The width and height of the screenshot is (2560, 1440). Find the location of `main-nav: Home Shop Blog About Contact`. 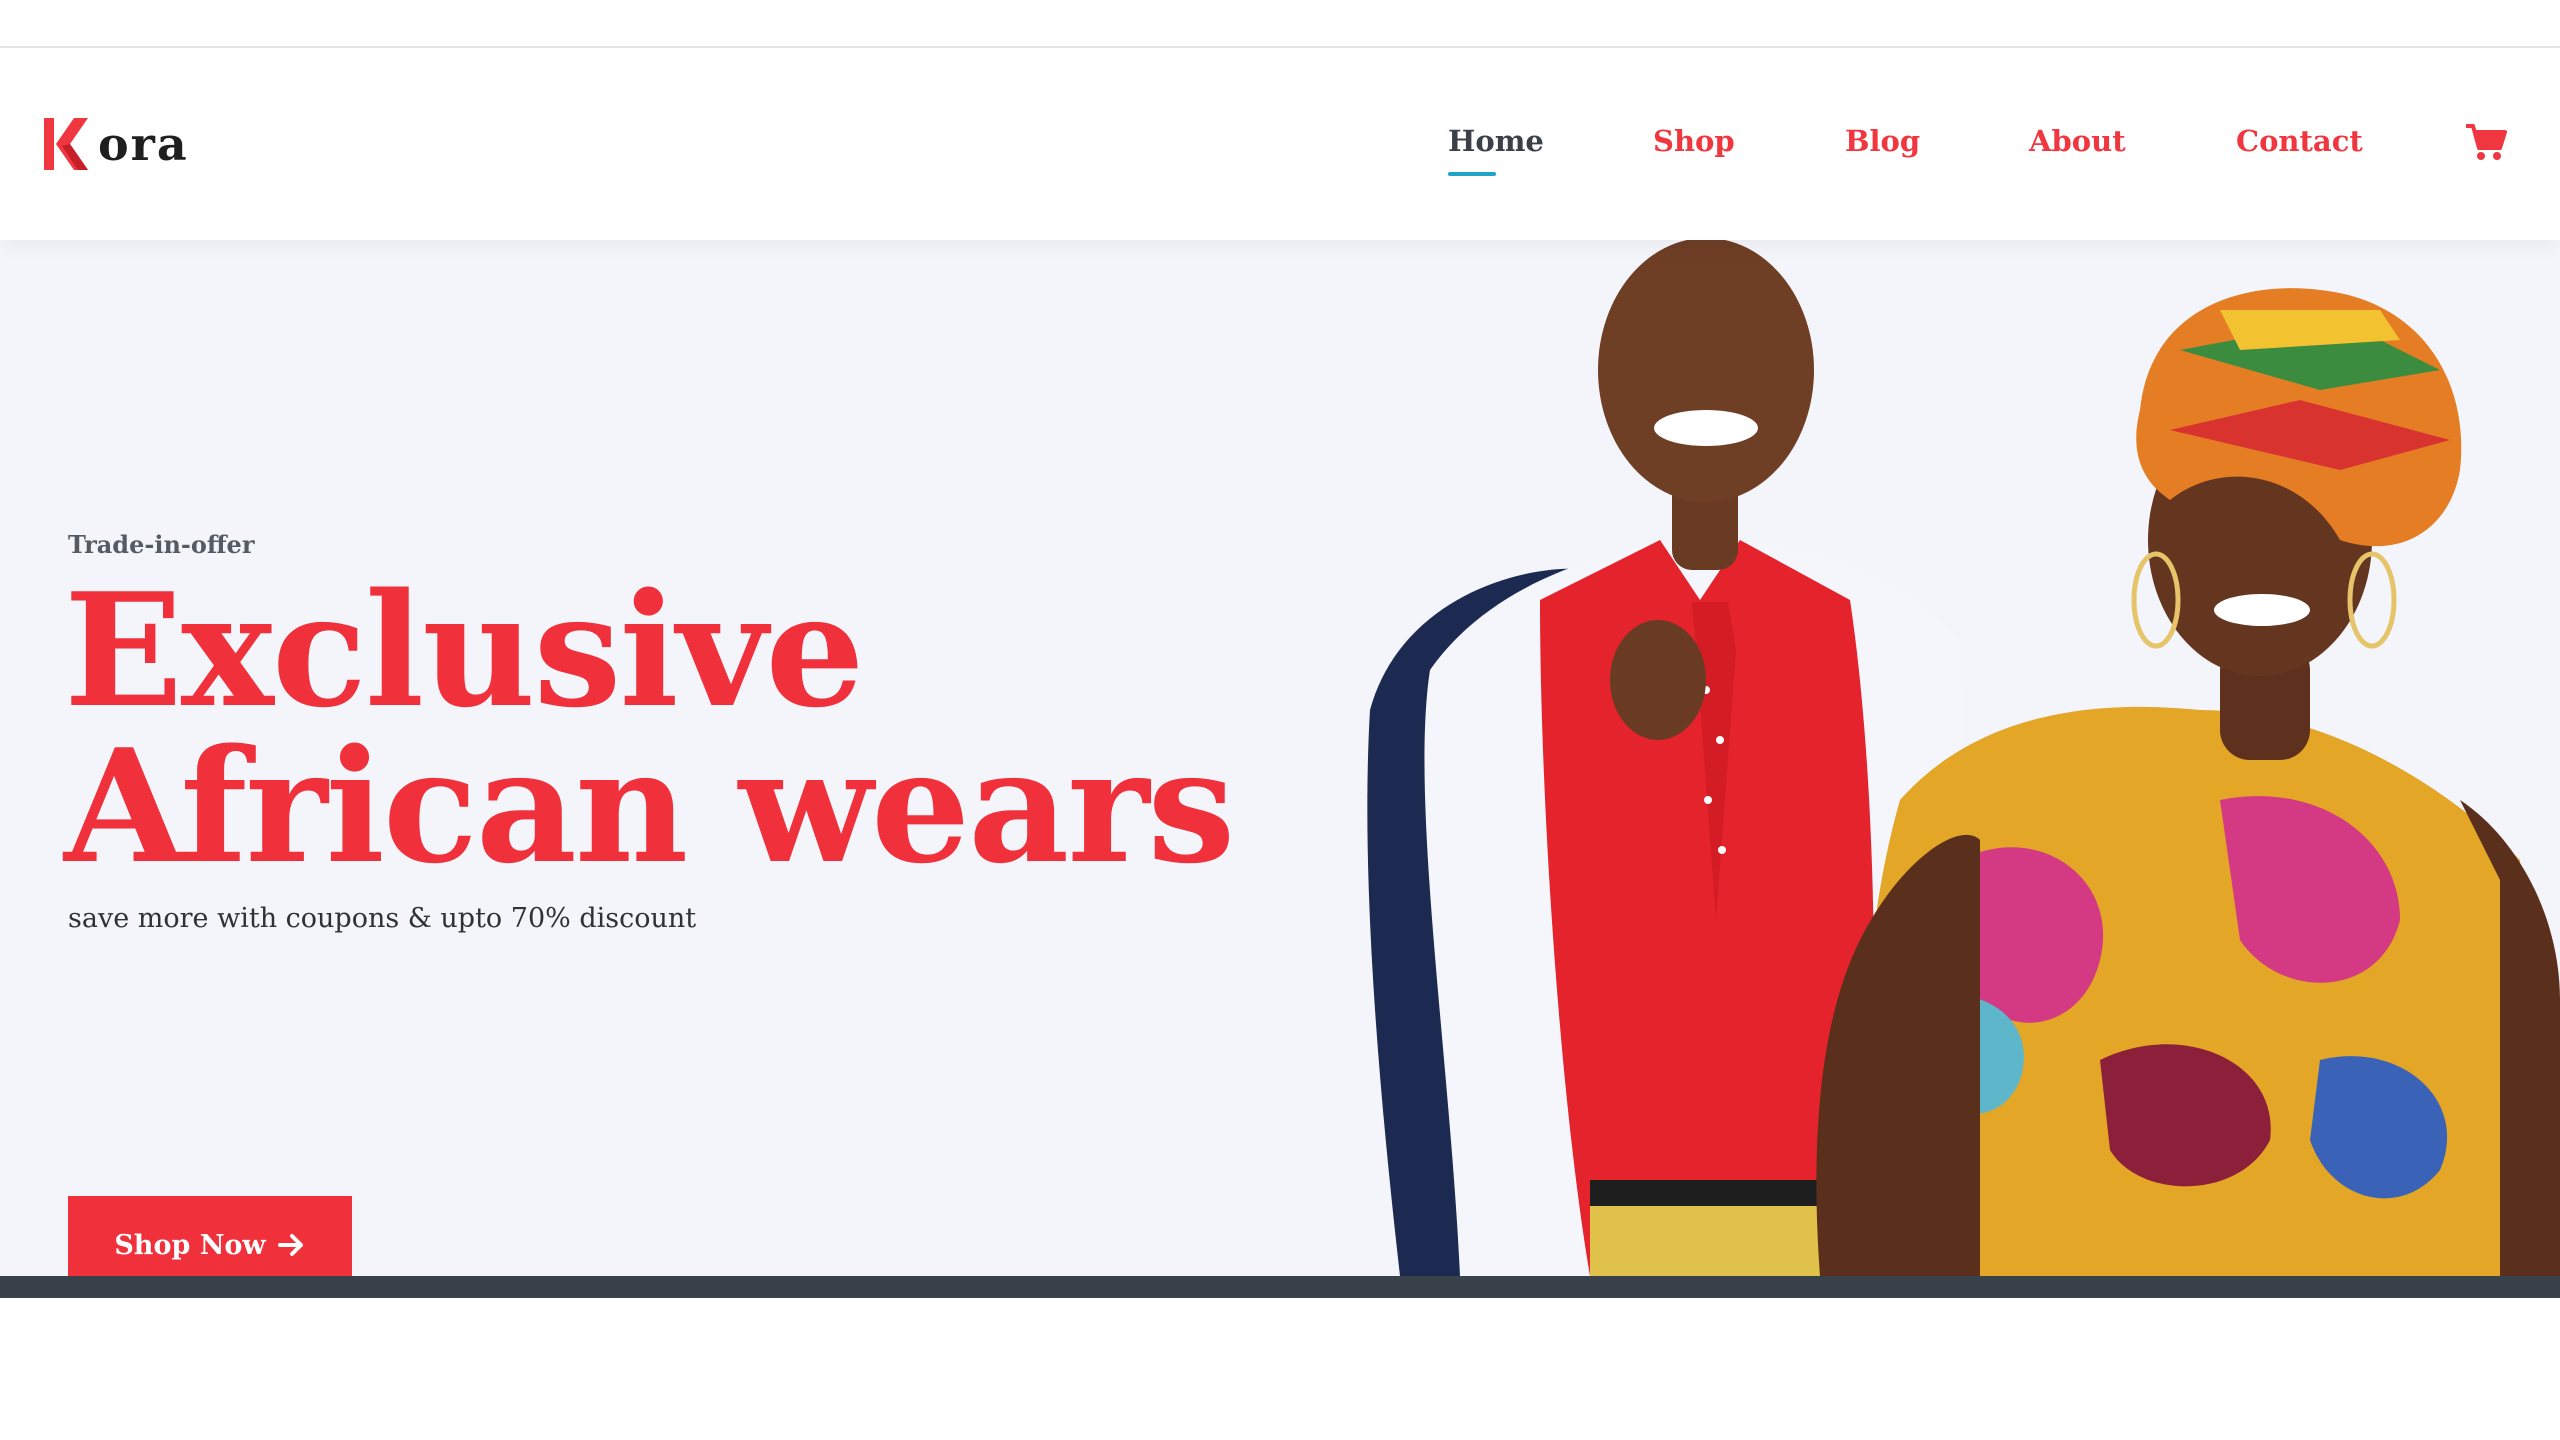

main-nav: Home Shop Blog About Contact is located at coordinates (1280, 144).